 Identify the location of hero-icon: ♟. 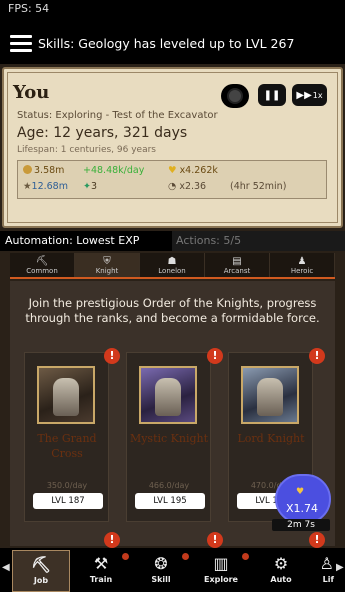
(302, 261).